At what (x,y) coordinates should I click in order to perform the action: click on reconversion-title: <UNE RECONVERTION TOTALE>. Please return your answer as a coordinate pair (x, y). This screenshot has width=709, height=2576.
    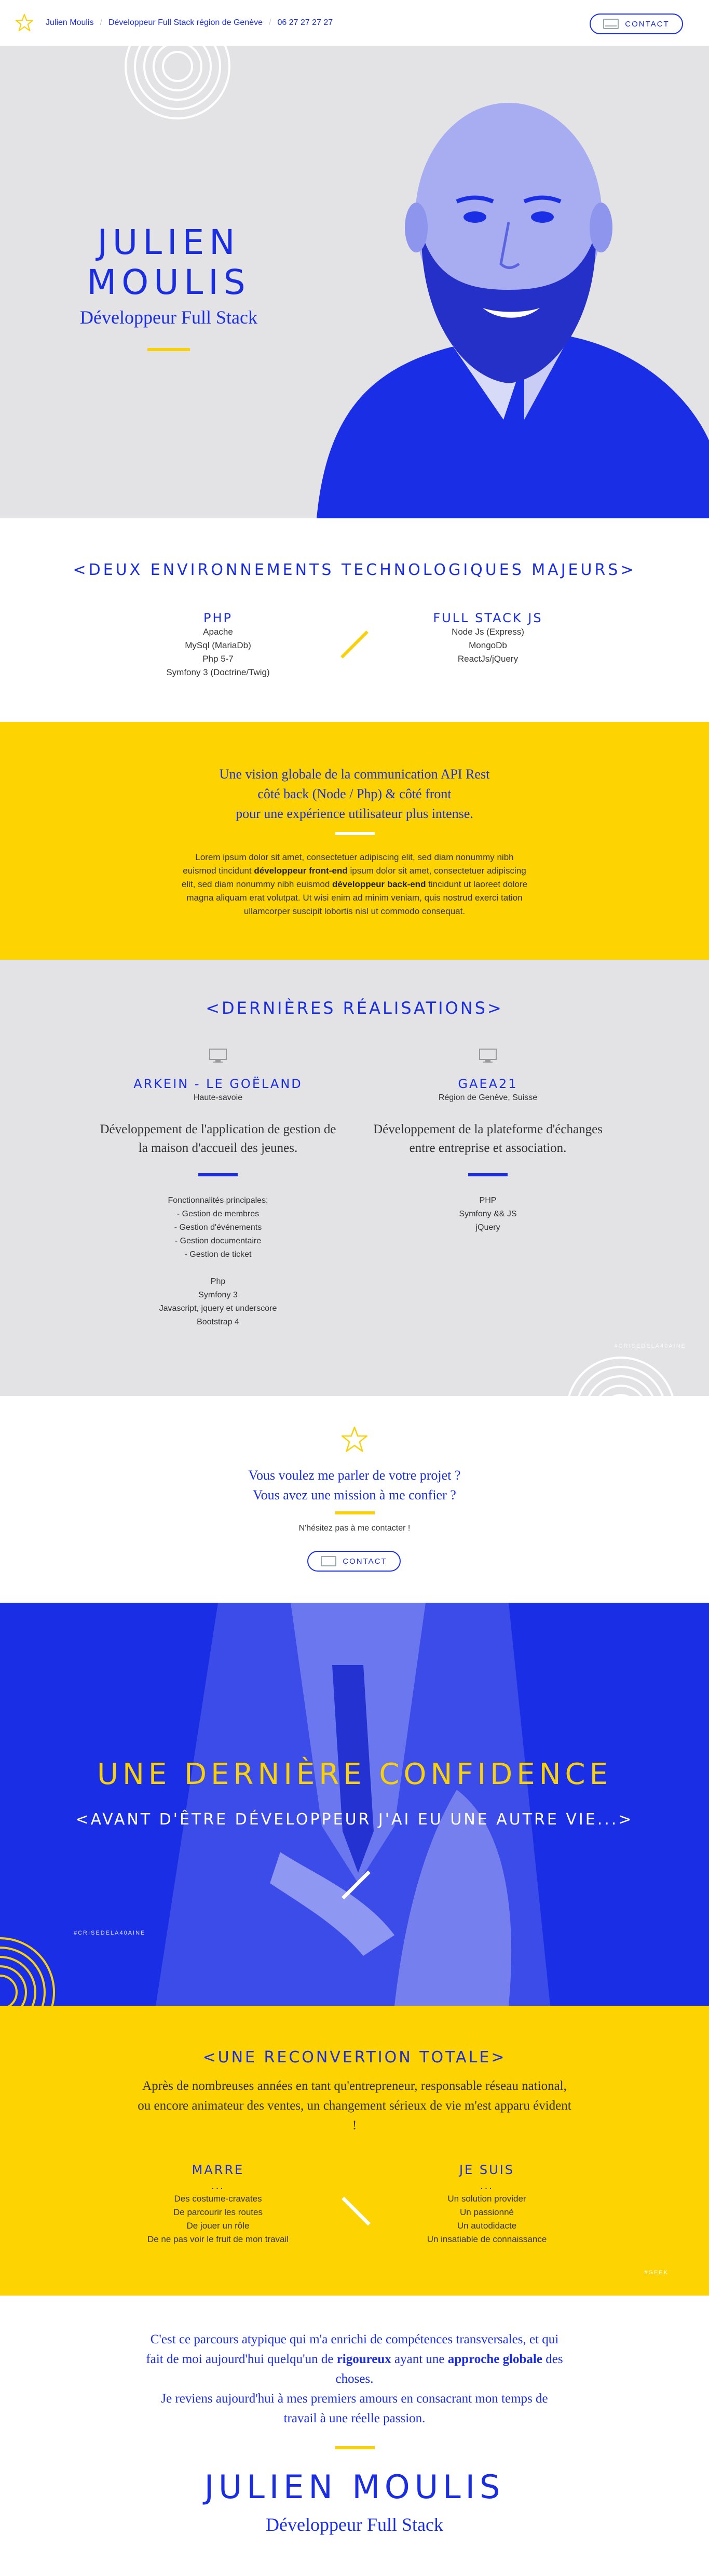
    Looking at the image, I should click on (354, 2058).